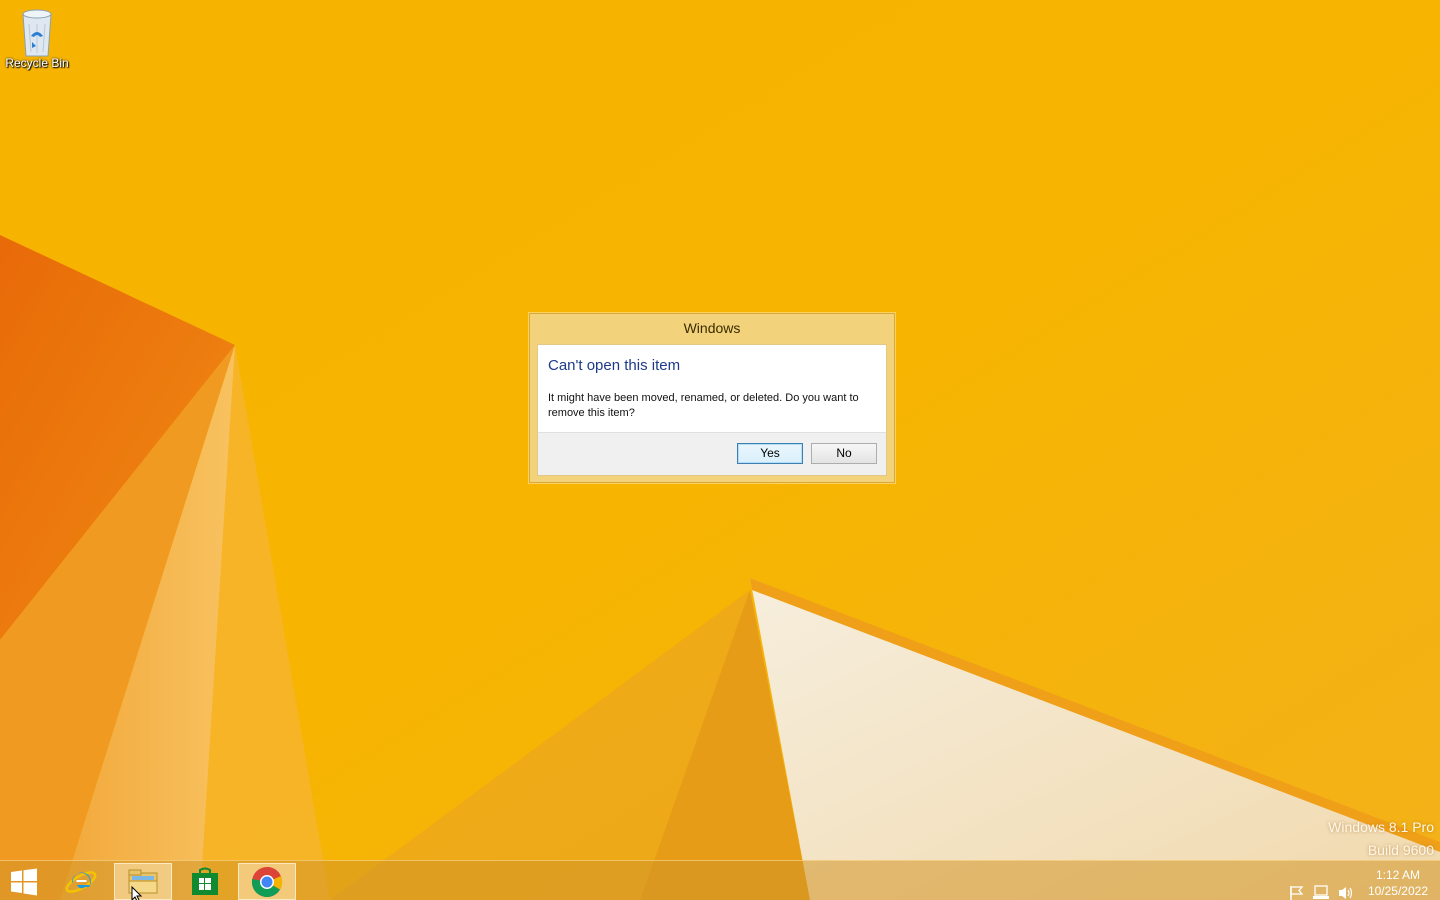 The height and width of the screenshot is (900, 1440). I want to click on yes-button: Yes, so click(770, 453).